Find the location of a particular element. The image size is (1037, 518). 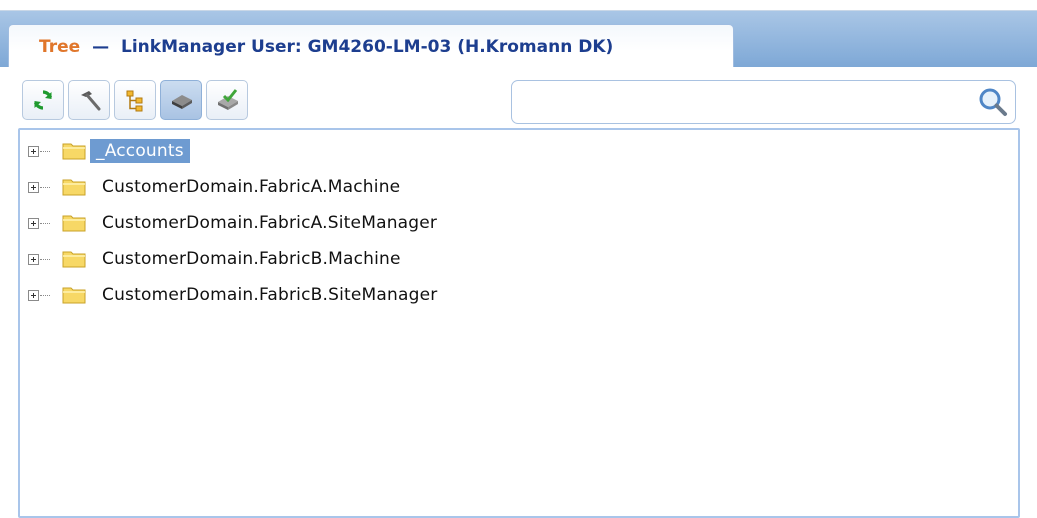

tree-node-label: CustomerDomain.FabricB.Machine is located at coordinates (251, 259).